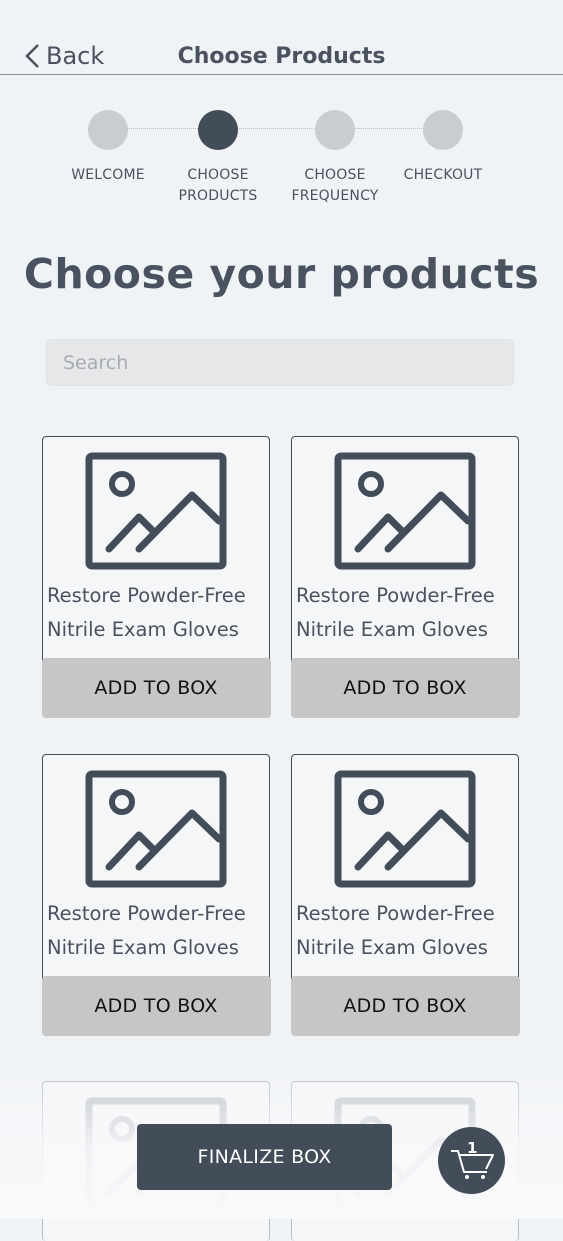  What do you see at coordinates (108, 175) in the screenshot?
I see `step-label: WELCOME` at bounding box center [108, 175].